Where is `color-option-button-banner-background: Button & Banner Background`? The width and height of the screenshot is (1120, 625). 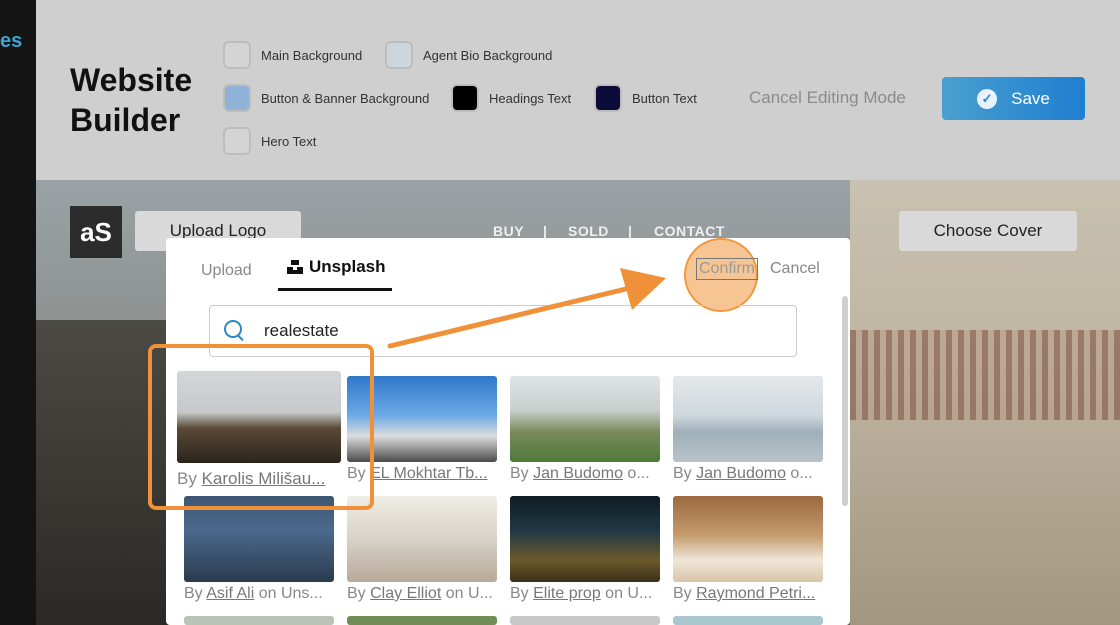
color-option-button-banner-background: Button & Banner Background is located at coordinates (326, 98).